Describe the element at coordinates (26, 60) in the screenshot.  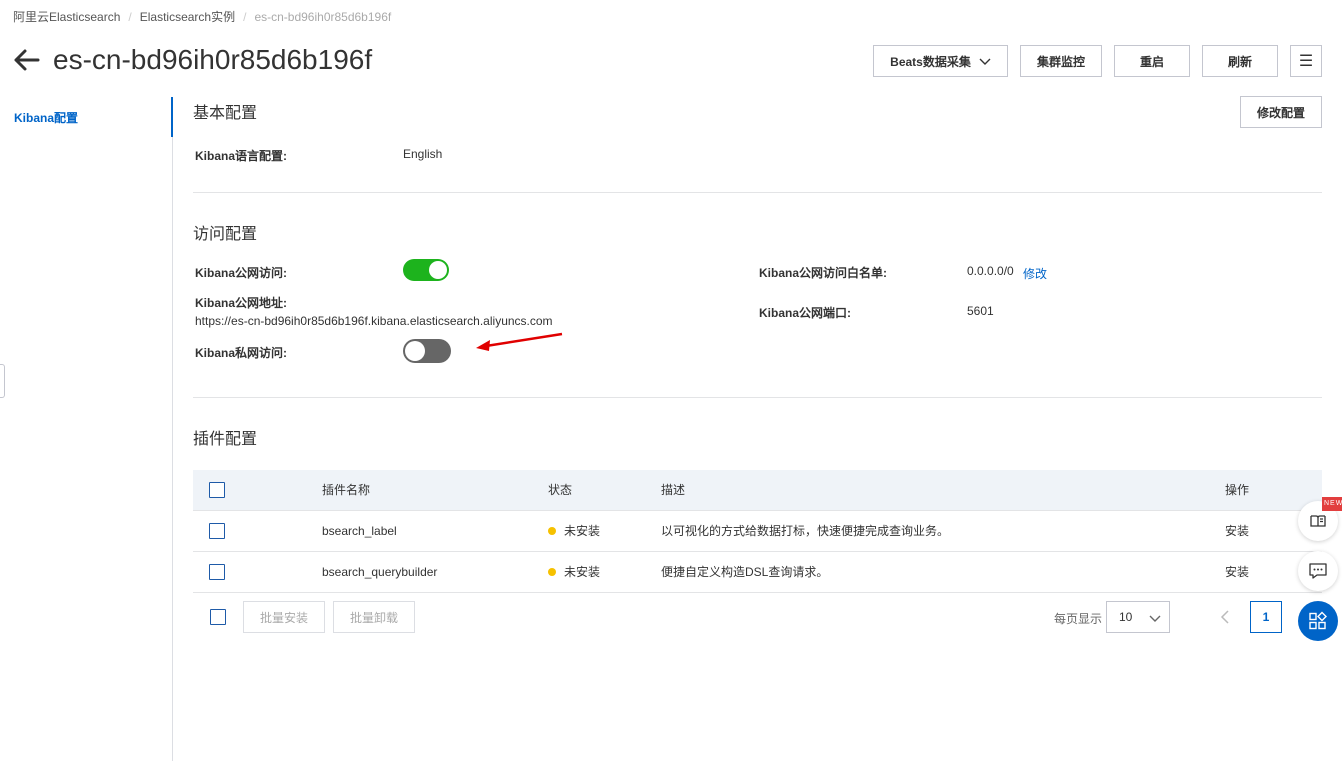
I see `back-arrow-icon` at that location.